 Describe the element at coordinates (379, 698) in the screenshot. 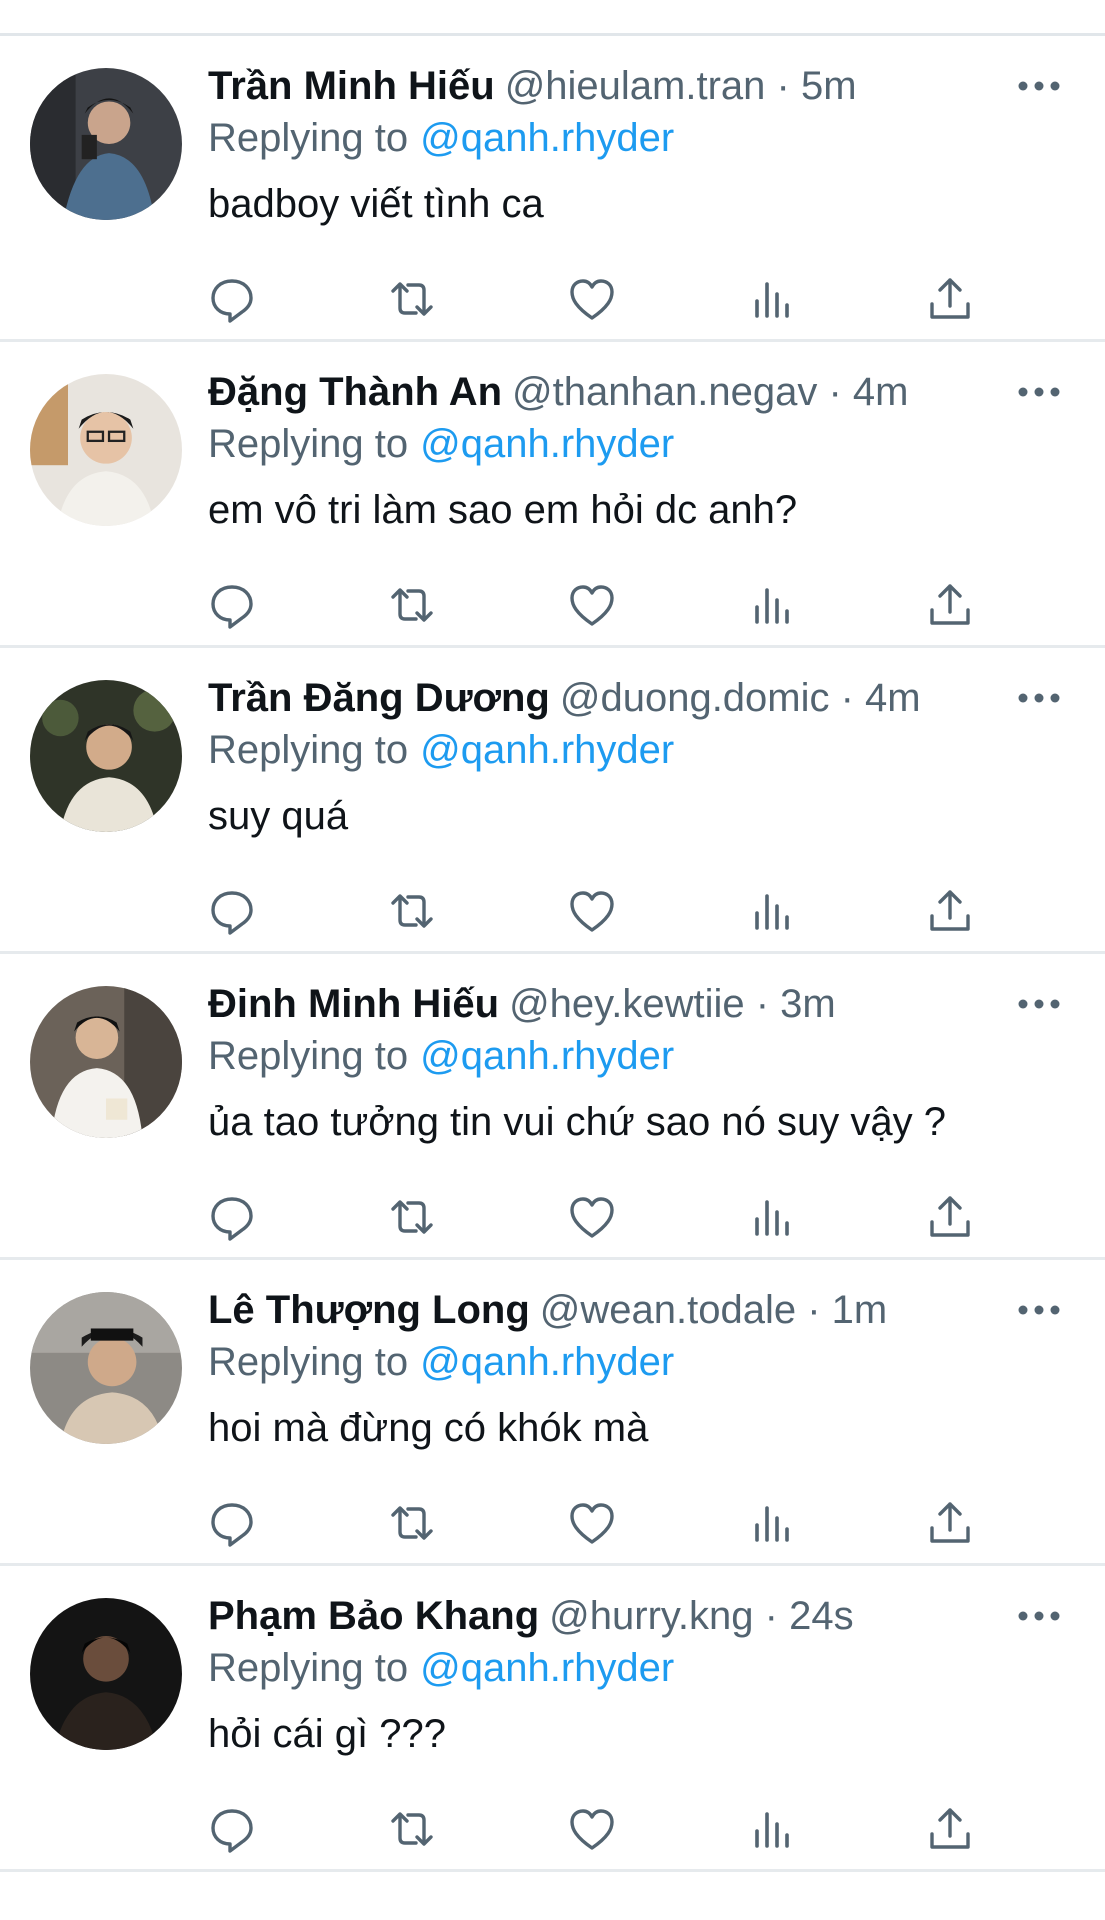

I see `display-name: Trần Đăng Dương` at that location.